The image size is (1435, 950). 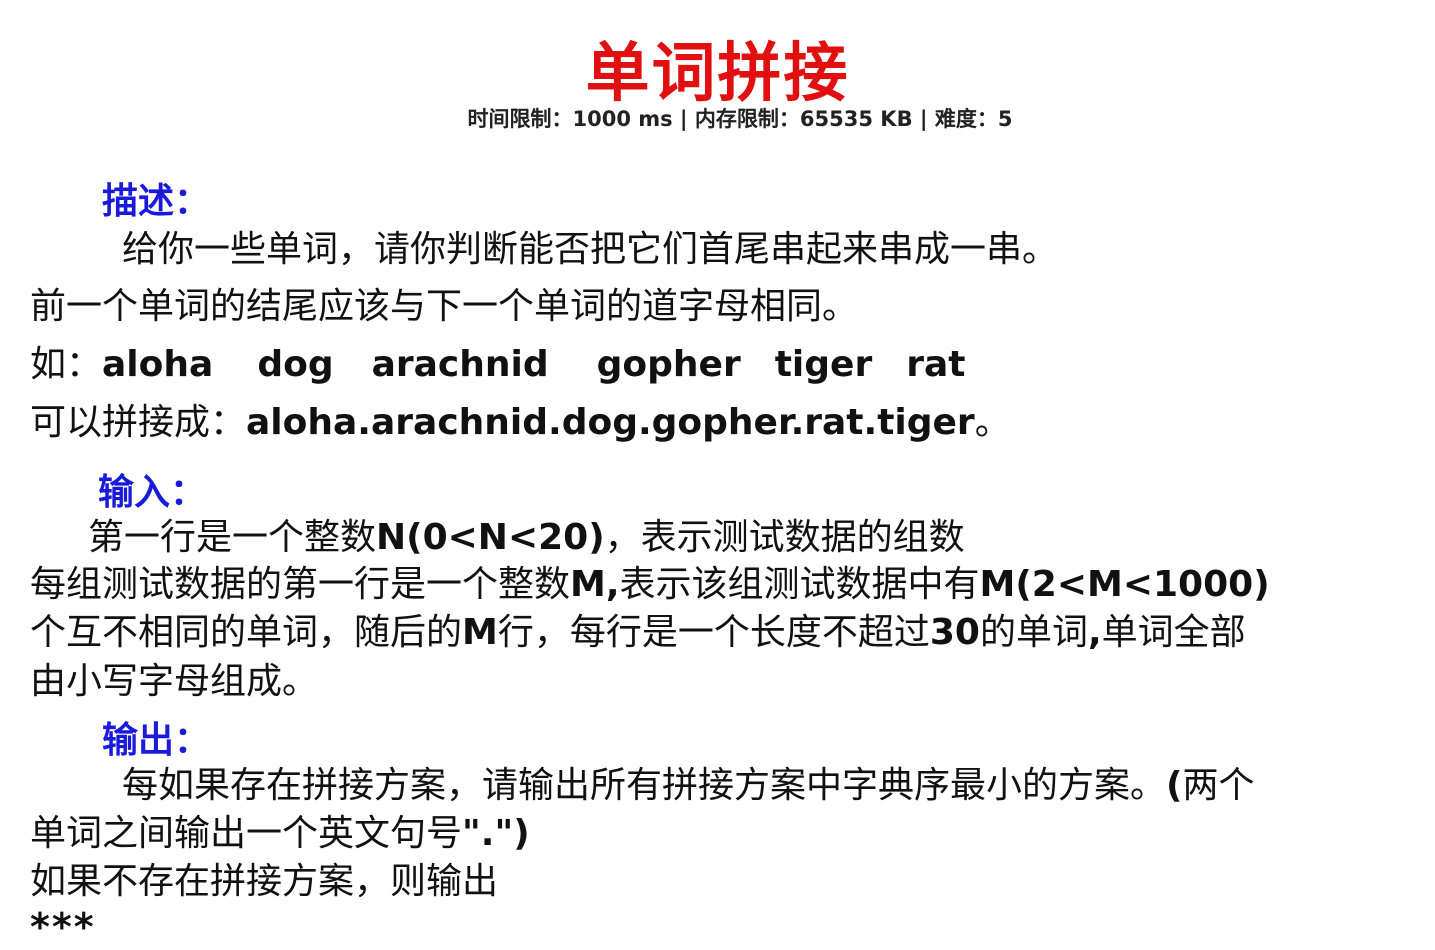 I want to click on result-value: aloha.arachnid.dog.gopher.rat.tiger, so click(x=610, y=422).